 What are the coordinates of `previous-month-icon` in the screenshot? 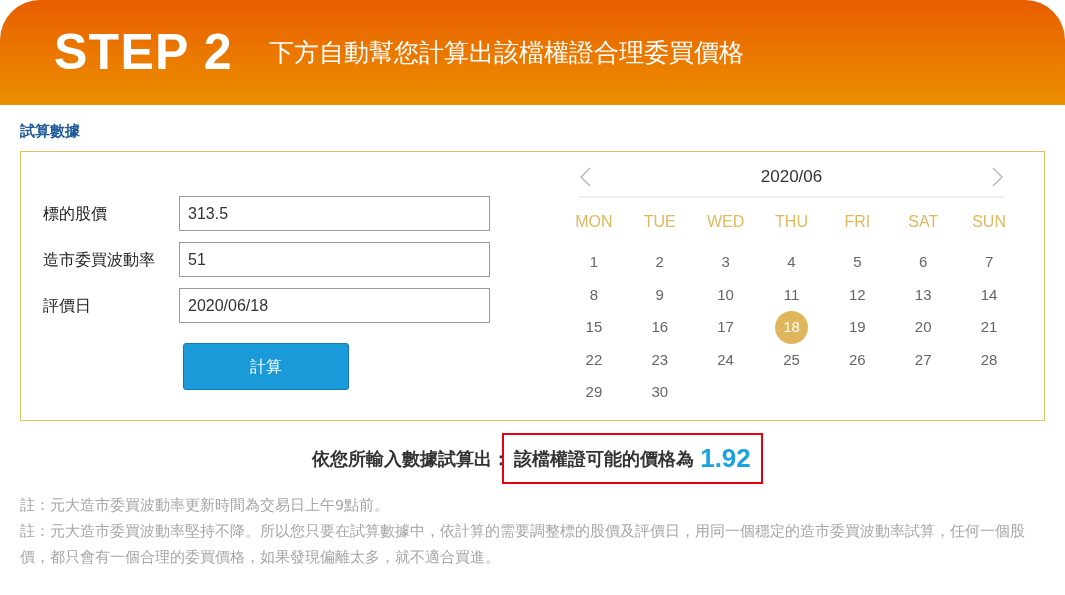 It's located at (585, 177).